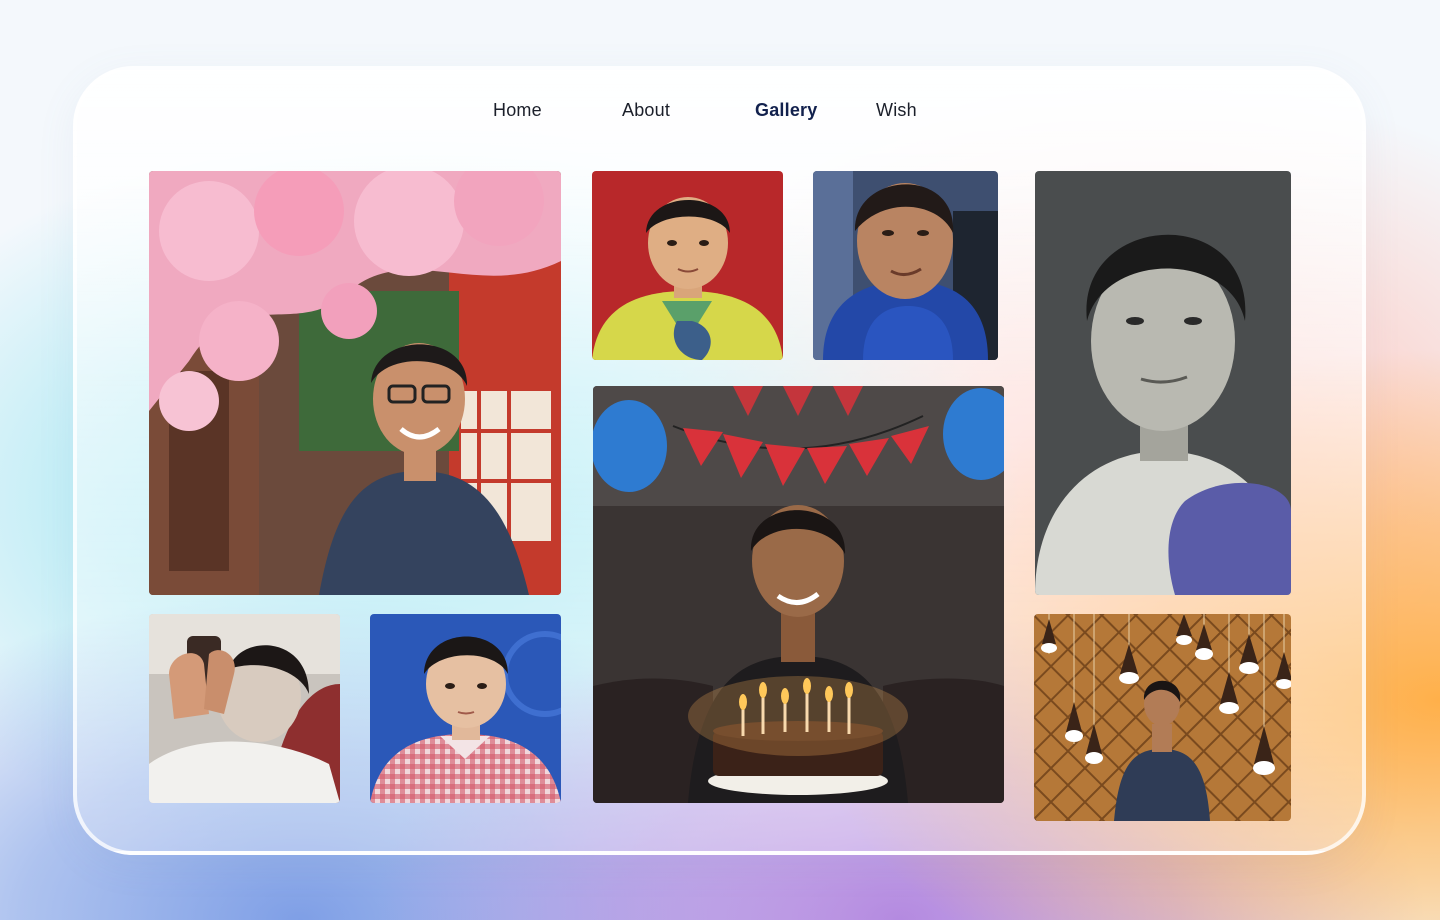 Image resolution: width=1440 pixels, height=920 pixels. Describe the element at coordinates (646, 110) in the screenshot. I see `nav-about: About` at that location.